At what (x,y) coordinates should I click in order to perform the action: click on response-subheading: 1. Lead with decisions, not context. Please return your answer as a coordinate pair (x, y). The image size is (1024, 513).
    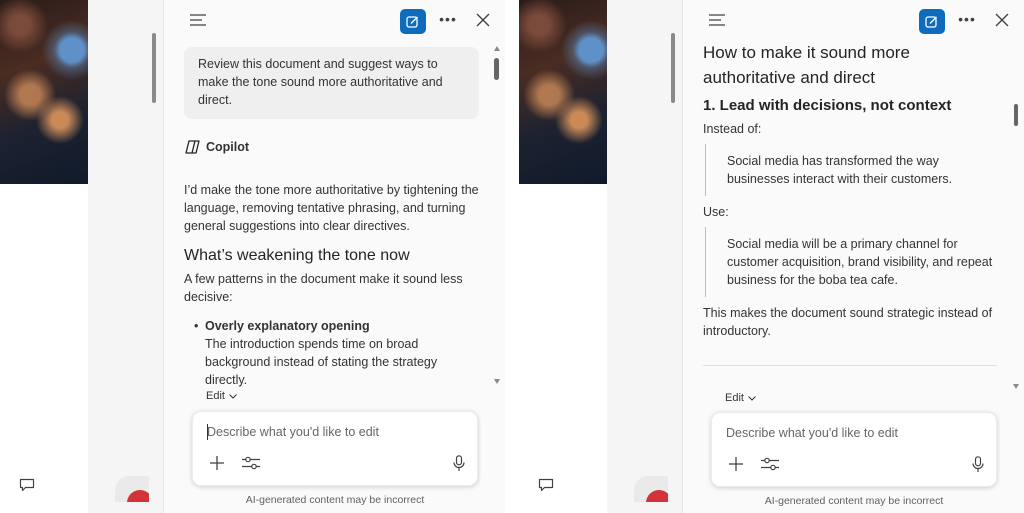
    Looking at the image, I should click on (827, 105).